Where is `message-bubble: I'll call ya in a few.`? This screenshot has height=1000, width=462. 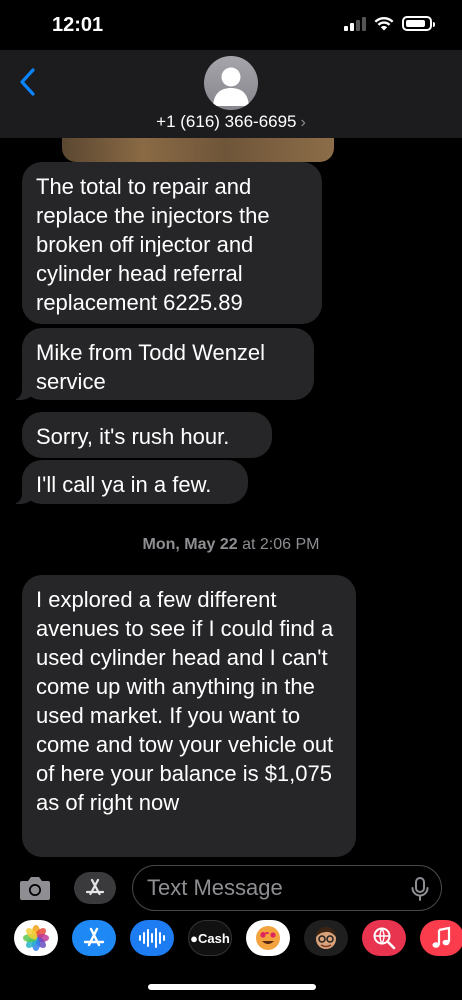
message-bubble: I'll call ya in a few. is located at coordinates (130, 482).